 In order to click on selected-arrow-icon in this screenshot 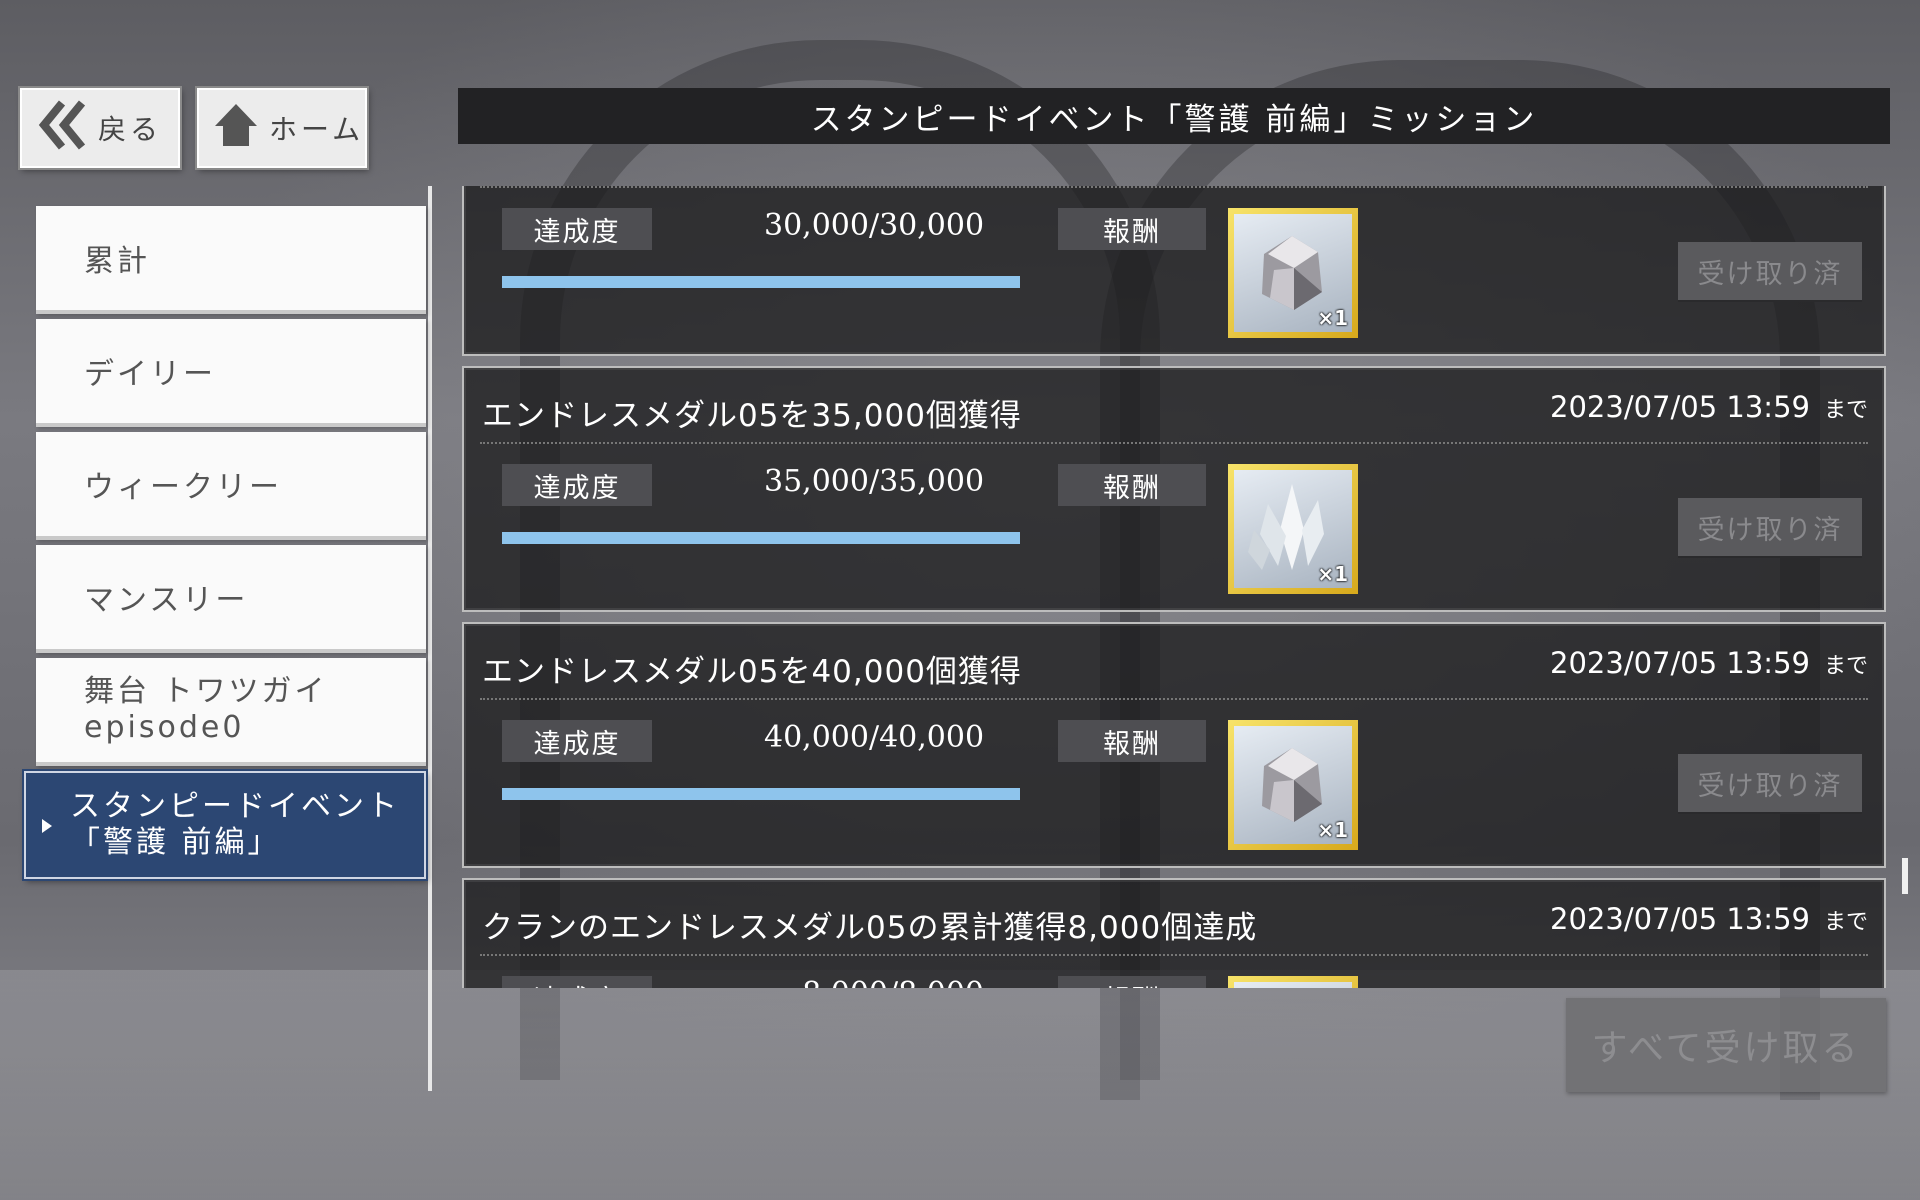, I will do `click(47, 826)`.